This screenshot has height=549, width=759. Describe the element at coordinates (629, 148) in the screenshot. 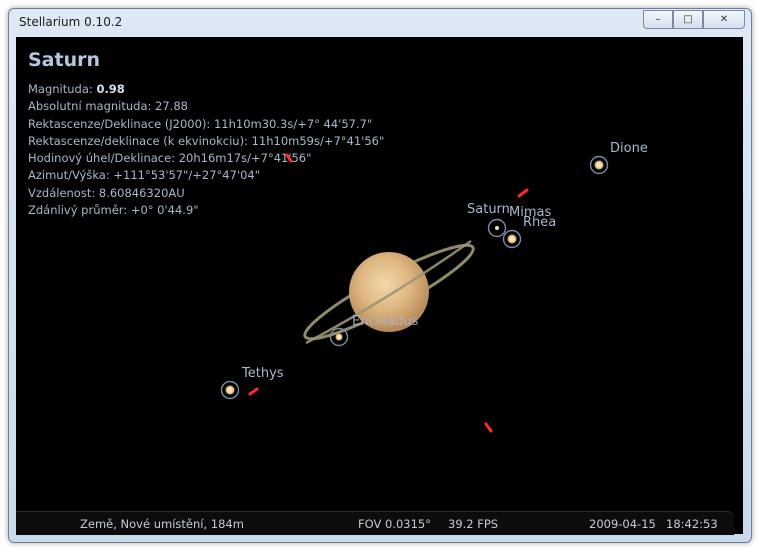

I see `label-dione: Dione` at that location.